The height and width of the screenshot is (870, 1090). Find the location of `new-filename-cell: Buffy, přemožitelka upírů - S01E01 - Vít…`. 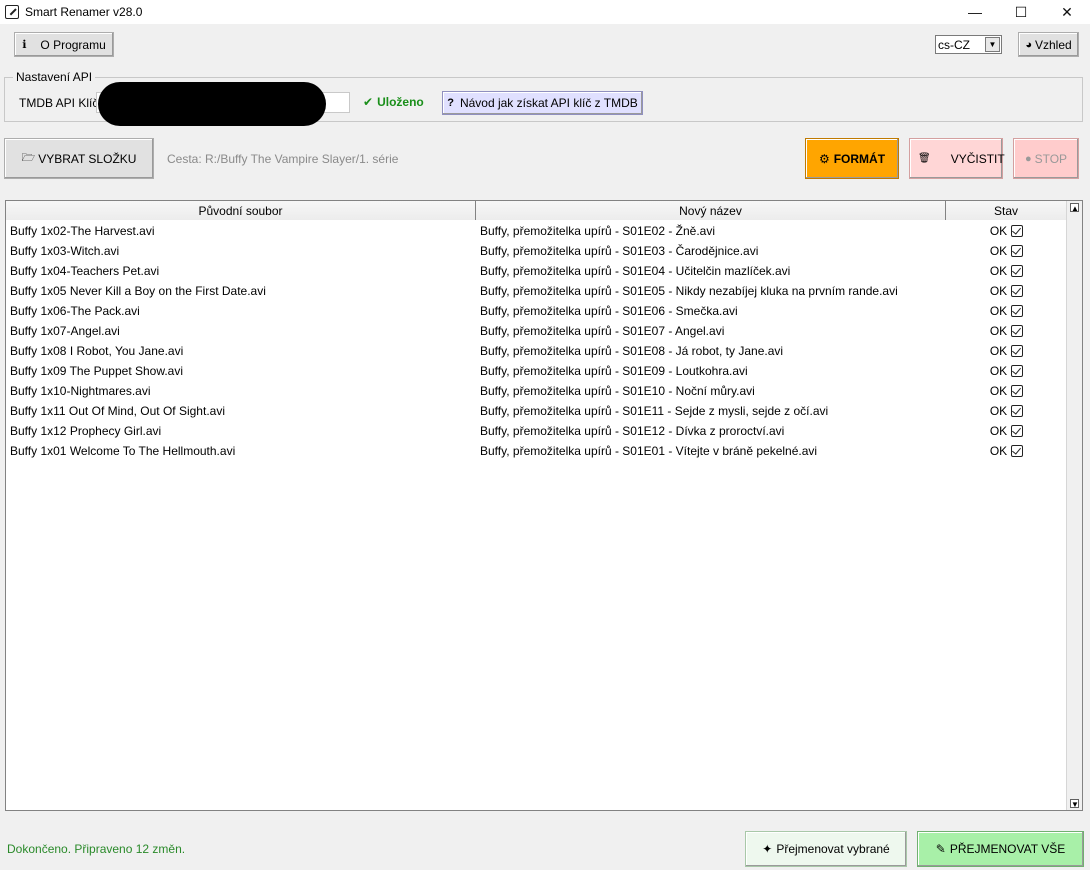

new-filename-cell: Buffy, přemožitelka upírů - S01E01 - Vít… is located at coordinates (649, 451).